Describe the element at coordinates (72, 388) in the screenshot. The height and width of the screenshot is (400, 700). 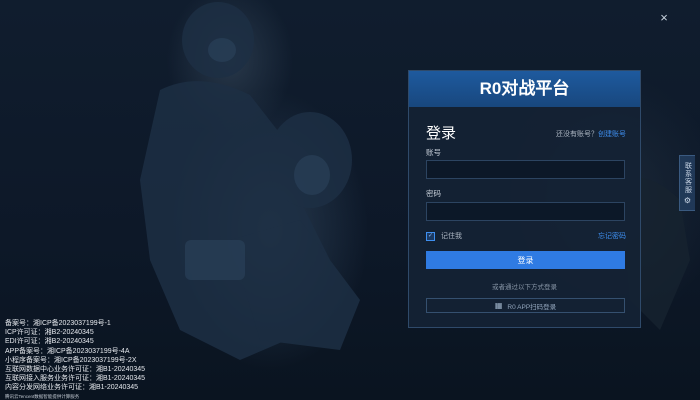
I see `license-line: 内容分发网络业务许可证：湘B1-20240345` at that location.